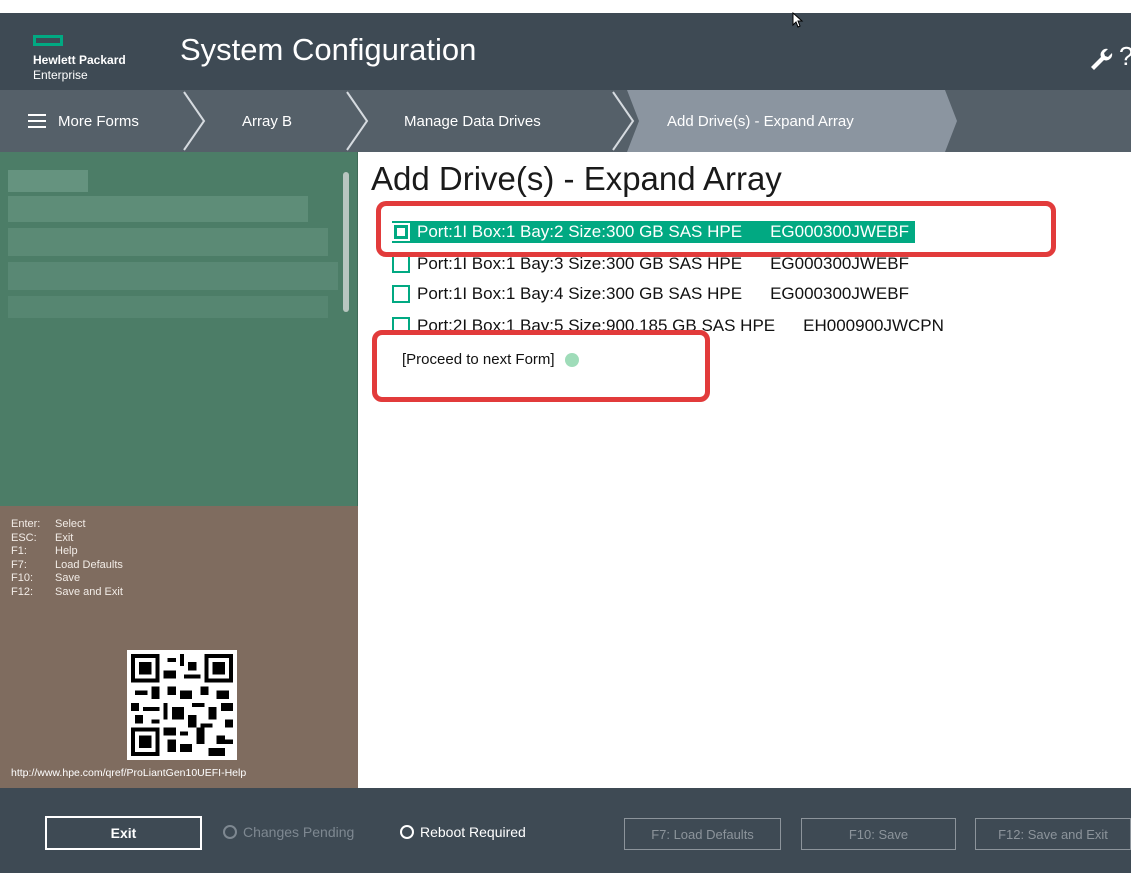 This screenshot has height=873, width=1131. I want to click on breadcrumb-array-b: Array B, so click(267, 121).